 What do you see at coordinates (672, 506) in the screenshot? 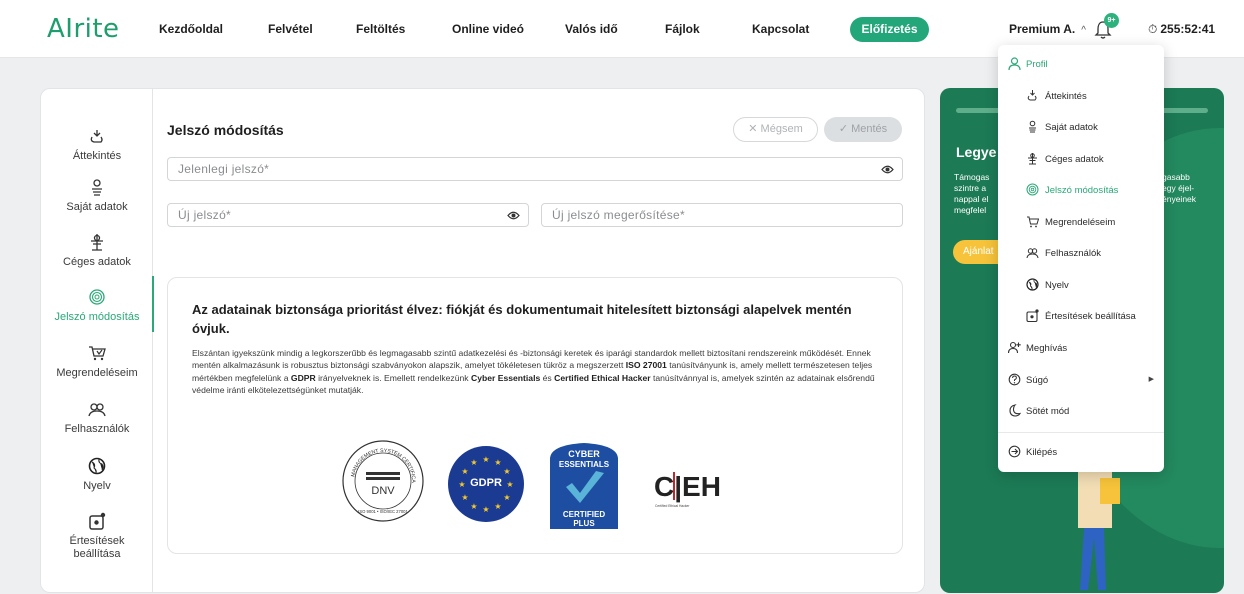
I see `ceh-subtext: Certified Ethical Hacker` at bounding box center [672, 506].